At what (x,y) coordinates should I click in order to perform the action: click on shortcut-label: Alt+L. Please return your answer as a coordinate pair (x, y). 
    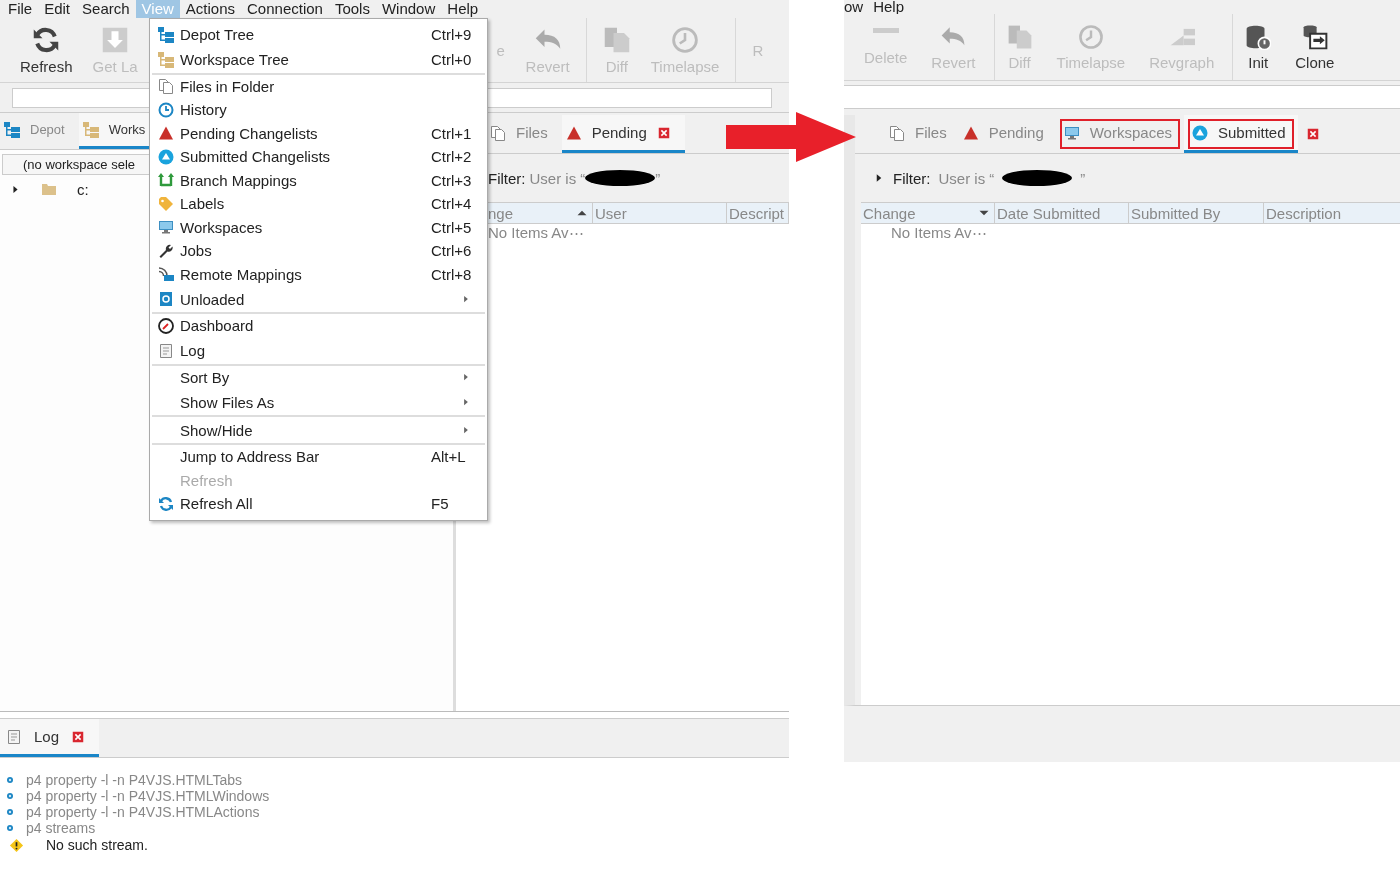
    Looking at the image, I should click on (449, 457).